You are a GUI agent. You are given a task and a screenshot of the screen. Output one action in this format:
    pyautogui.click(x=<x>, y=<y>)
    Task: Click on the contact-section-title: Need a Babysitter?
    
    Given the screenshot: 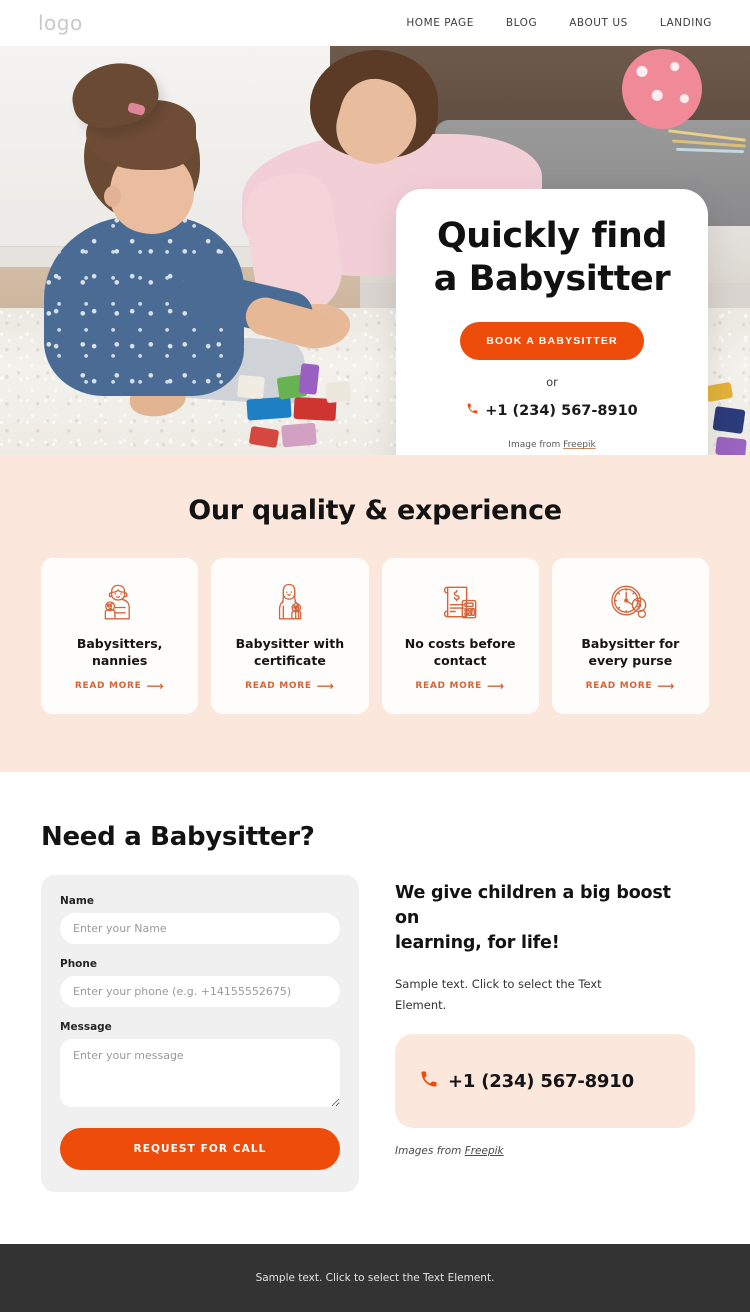 What is the action you would take?
    pyautogui.click(x=178, y=837)
    